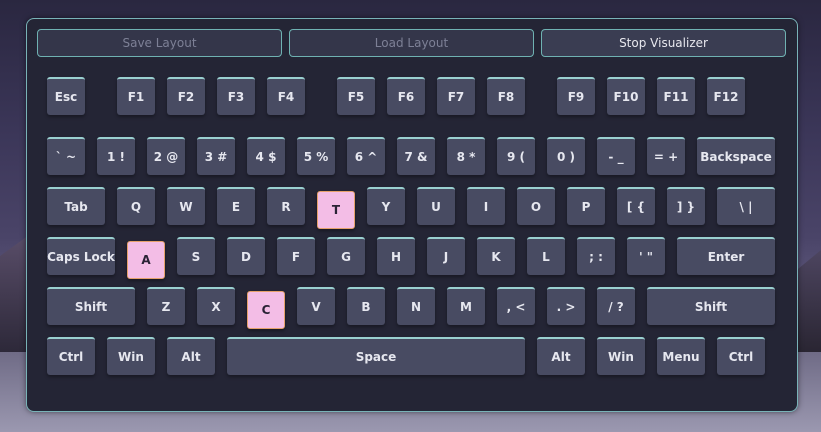 The height and width of the screenshot is (432, 821). I want to click on key-sym-1-0: ` ~, so click(66, 156).